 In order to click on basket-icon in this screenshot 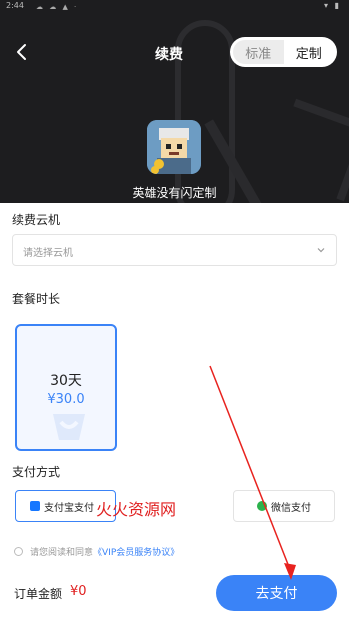, I will do `click(69, 427)`.